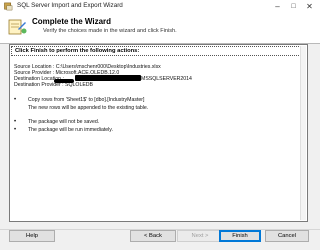 This screenshot has width=320, height=250. What do you see at coordinates (64, 81) in the screenshot?
I see `redacted-mark` at bounding box center [64, 81].